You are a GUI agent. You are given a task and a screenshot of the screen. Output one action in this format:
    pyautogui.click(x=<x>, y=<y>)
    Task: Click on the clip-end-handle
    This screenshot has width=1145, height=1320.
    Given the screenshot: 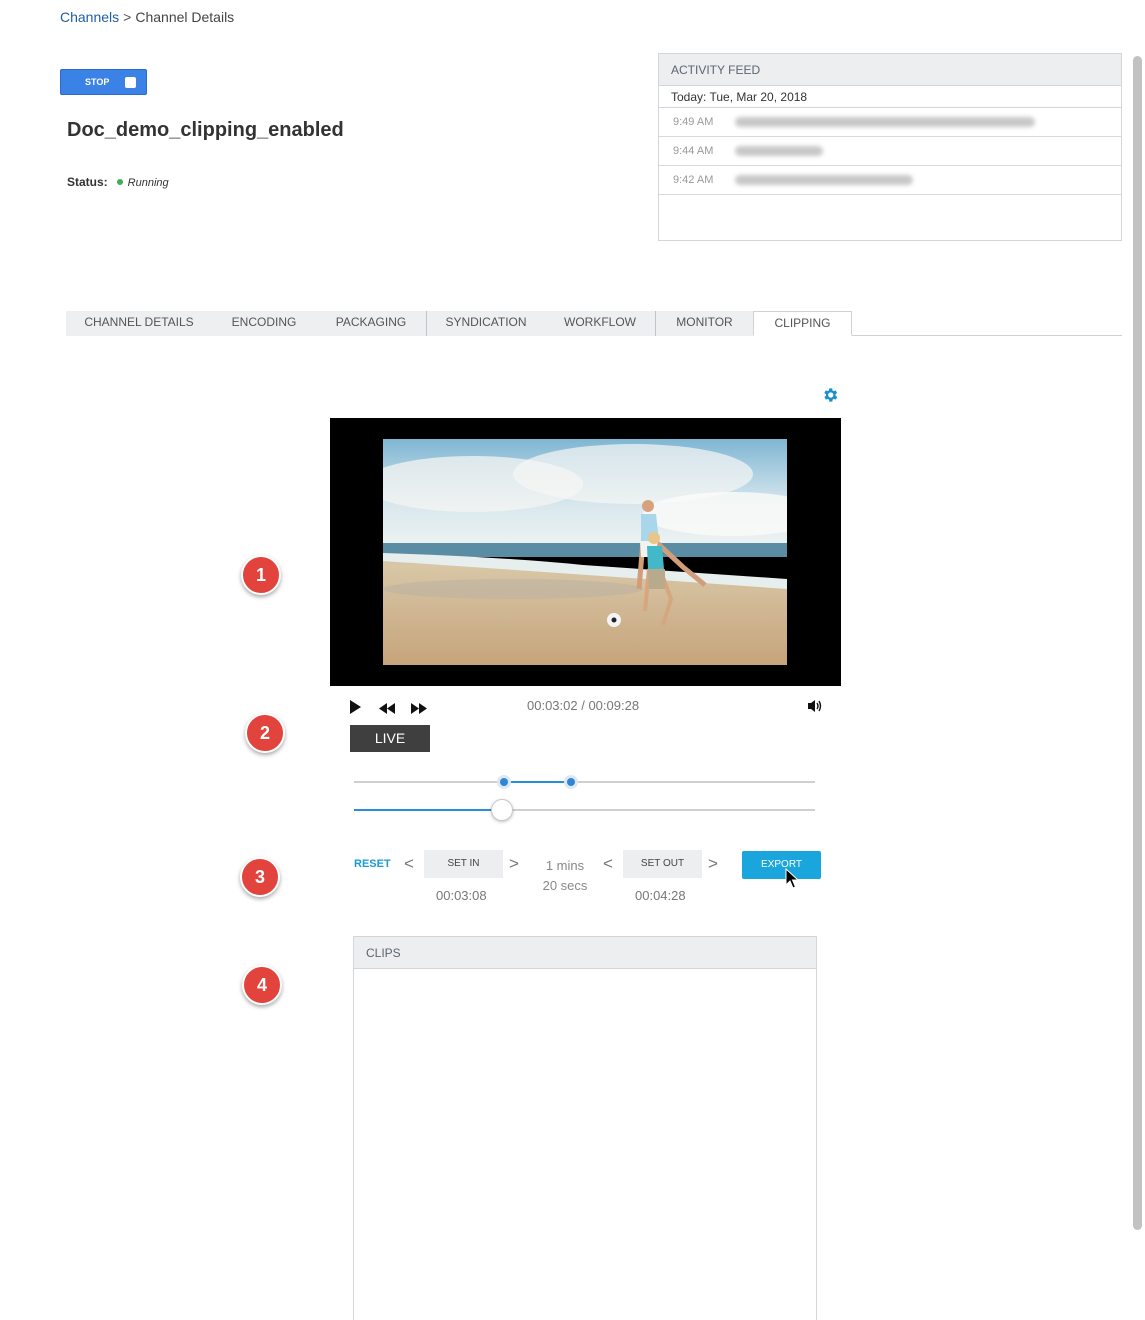 What is the action you would take?
    pyautogui.click(x=570, y=782)
    